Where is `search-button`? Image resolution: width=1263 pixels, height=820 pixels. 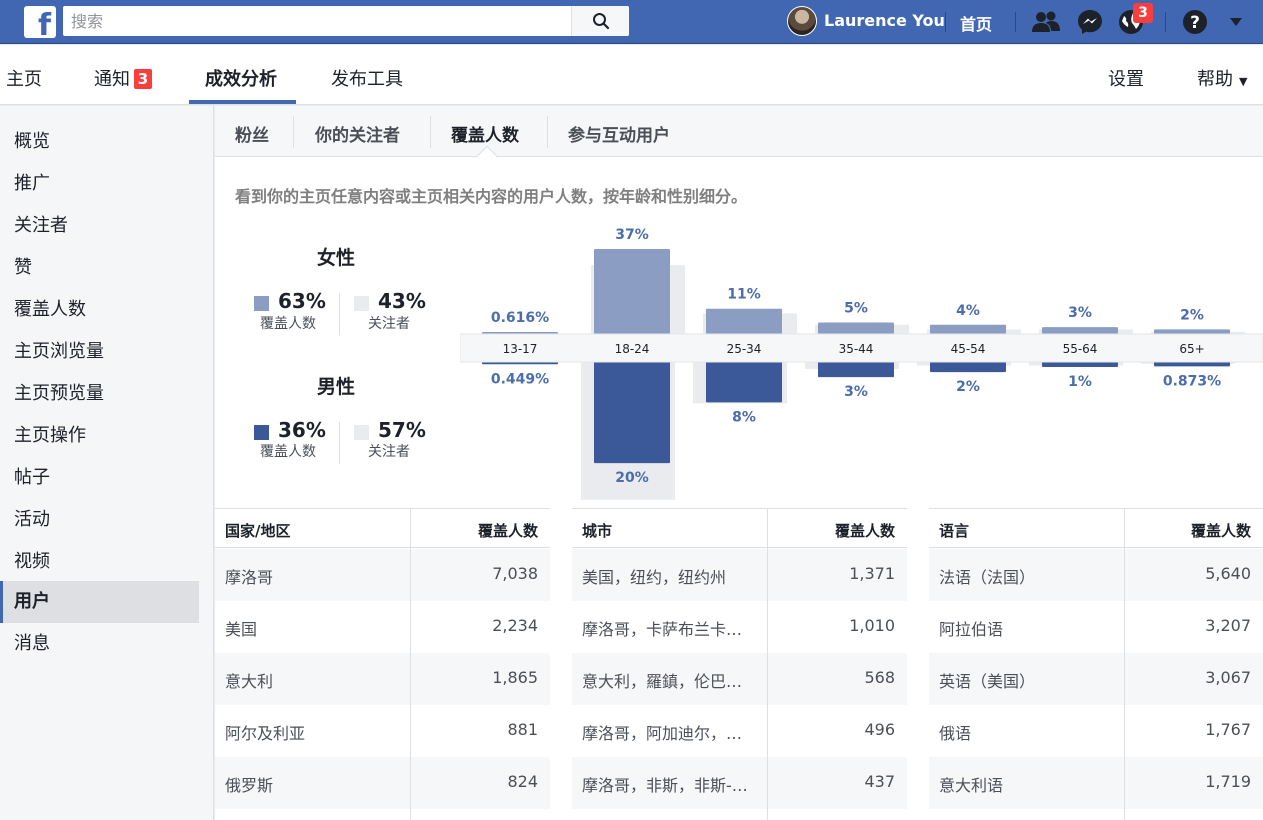
search-button is located at coordinates (600, 21).